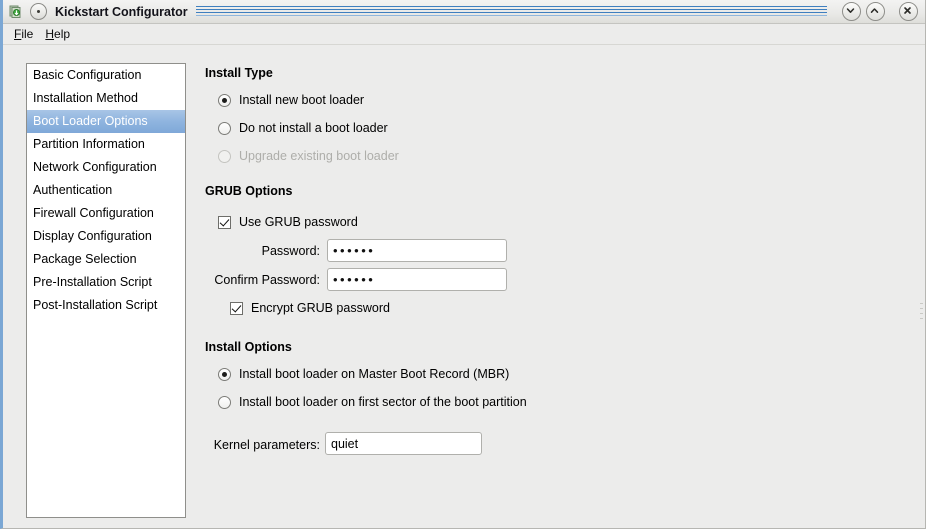 The width and height of the screenshot is (926, 529). I want to click on close-button, so click(908, 11).